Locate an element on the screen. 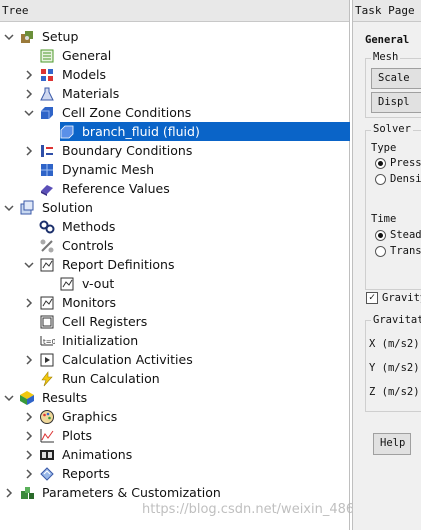 This screenshot has width=421, height=530. animations-icon is located at coordinates (47, 455).